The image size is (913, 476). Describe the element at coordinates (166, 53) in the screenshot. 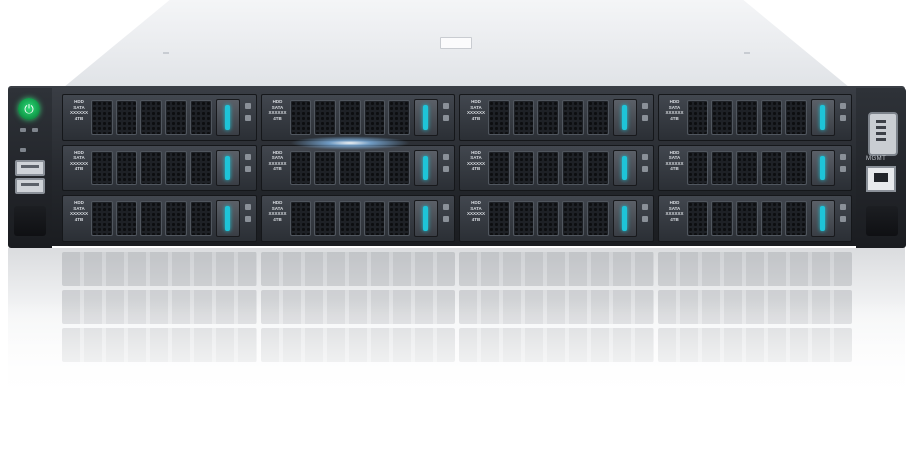

I see `lid-mark` at that location.